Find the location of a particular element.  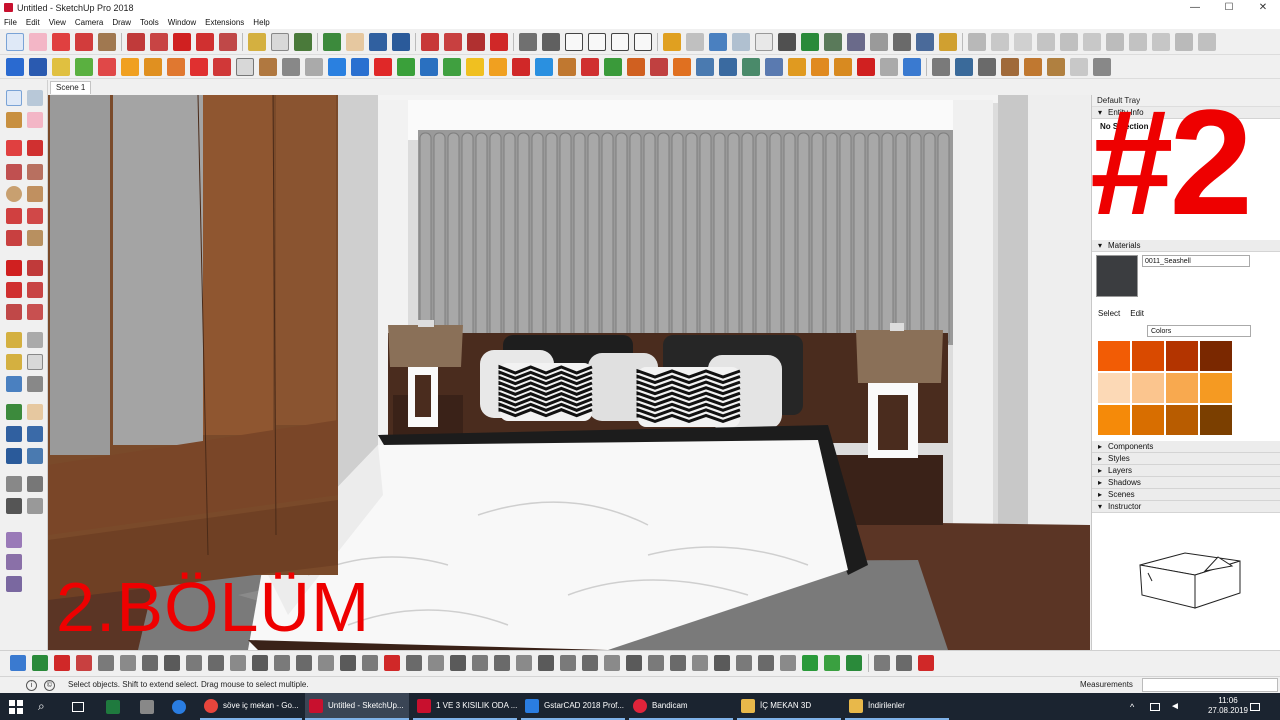

ext-bars-icon is located at coordinates (524, 663).